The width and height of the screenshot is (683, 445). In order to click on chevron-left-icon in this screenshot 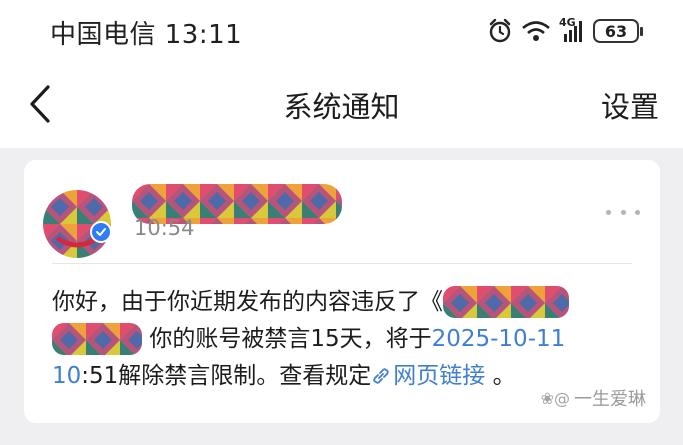, I will do `click(40, 104)`.